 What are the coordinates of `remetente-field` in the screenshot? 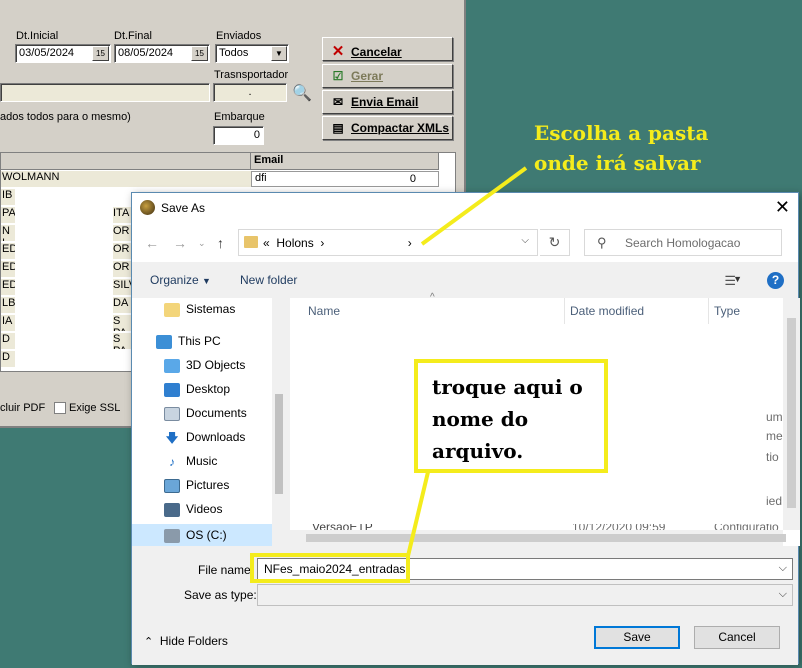 It's located at (105, 92).